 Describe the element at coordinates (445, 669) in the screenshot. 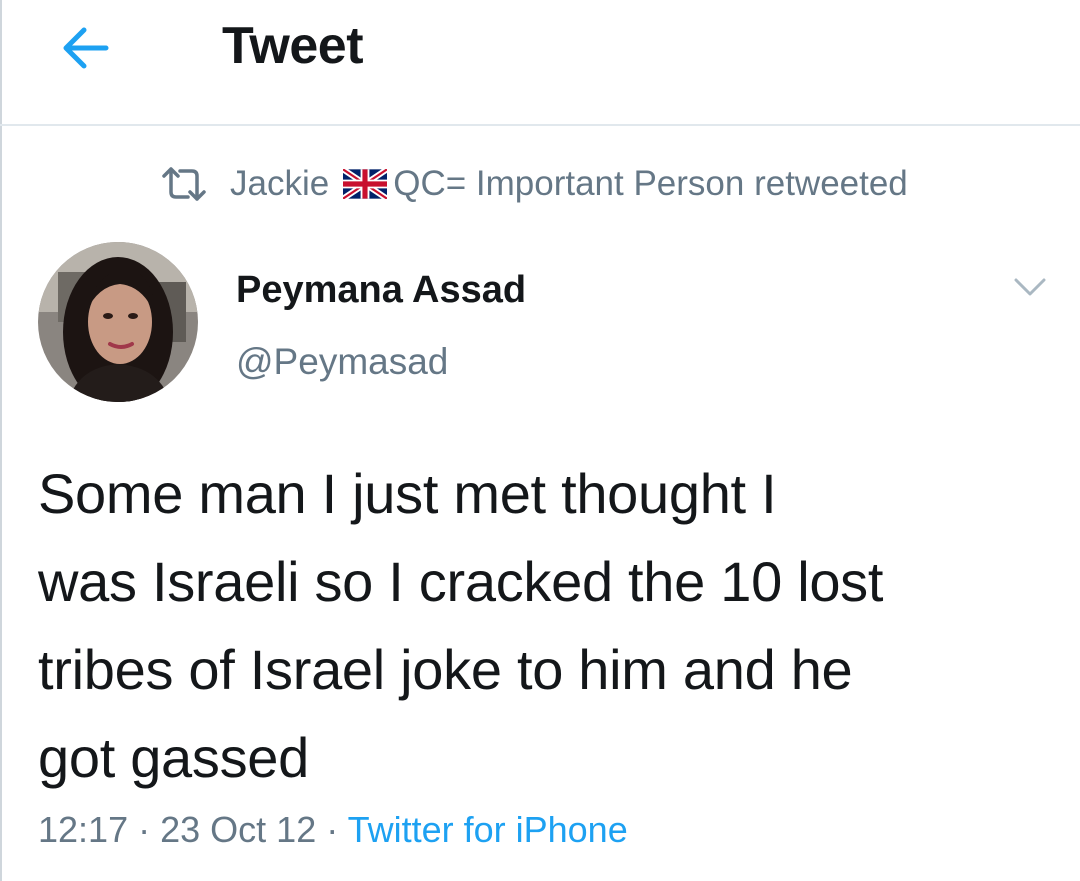

I see `tweet-line: tribes of Israel joke to him and he` at that location.